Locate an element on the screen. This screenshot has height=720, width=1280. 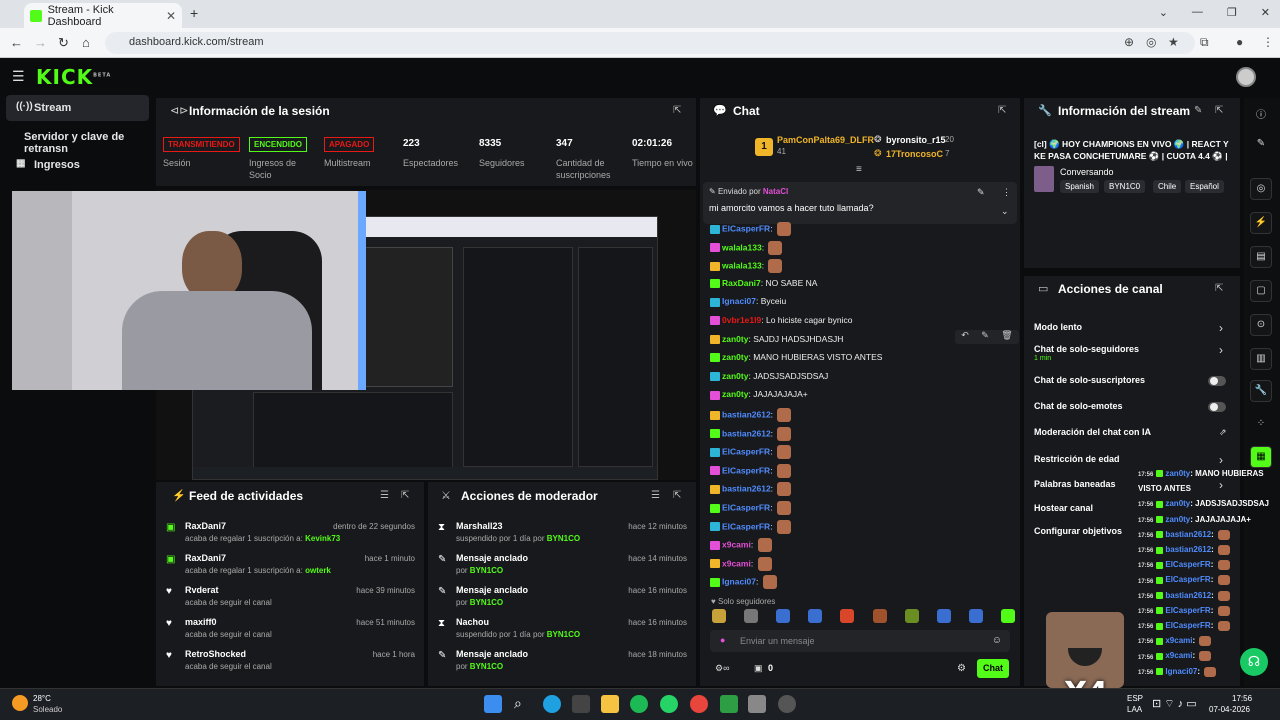
stream-tag: Chile is located at coordinates (1167, 186).